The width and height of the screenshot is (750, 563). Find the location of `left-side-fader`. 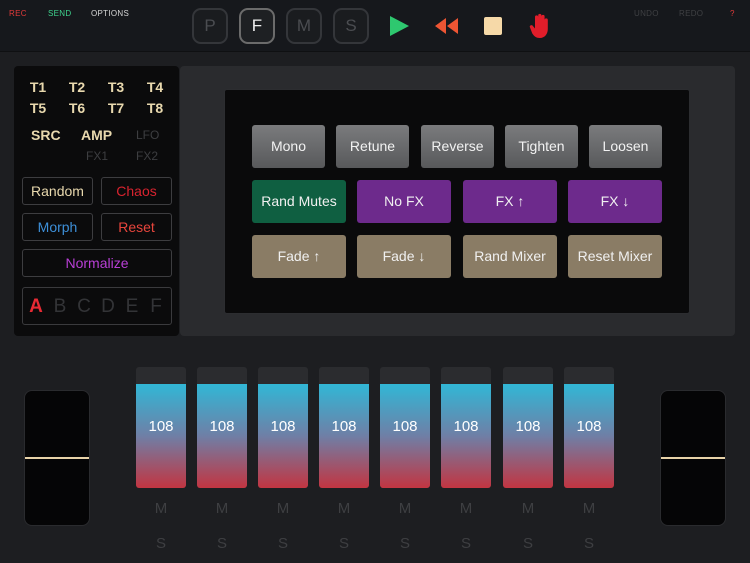

left-side-fader is located at coordinates (57, 458).